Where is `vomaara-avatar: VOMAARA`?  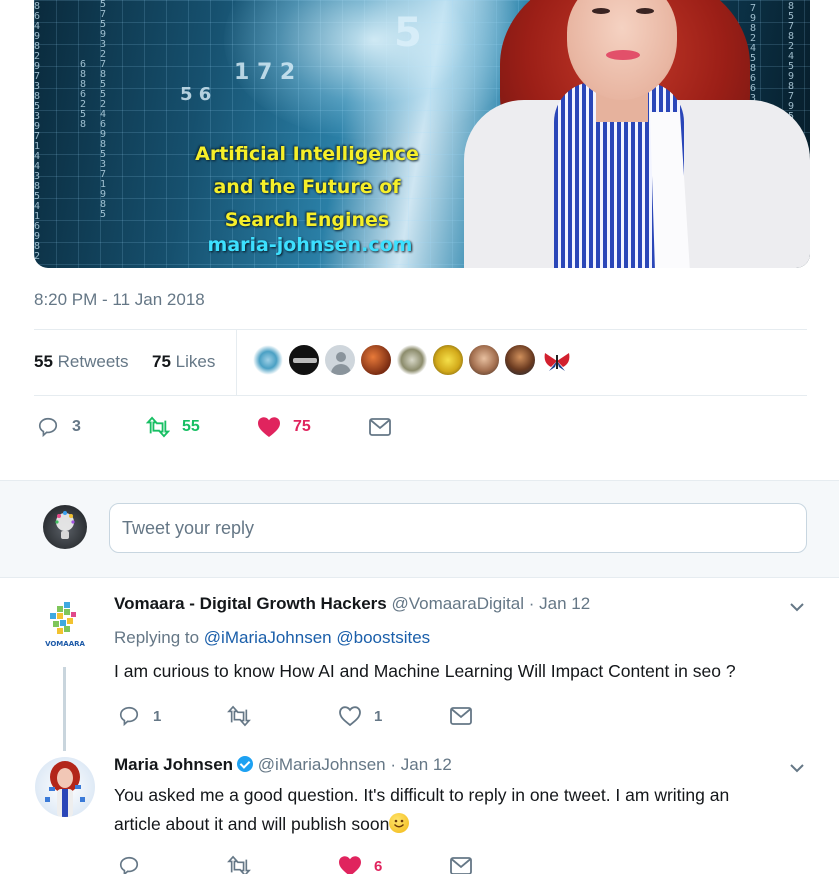 vomaara-avatar: VOMAARA is located at coordinates (65, 628).